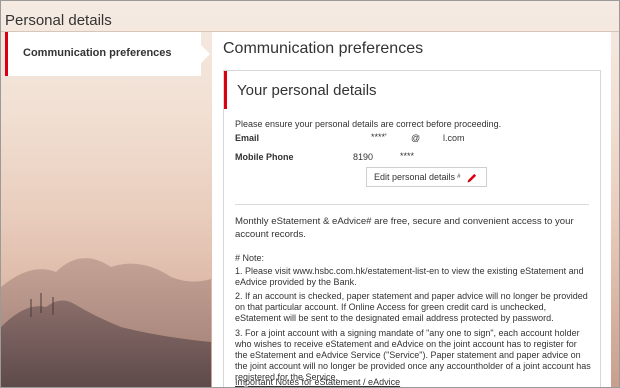  I want to click on mountain-landscape-image, so click(106, 322).